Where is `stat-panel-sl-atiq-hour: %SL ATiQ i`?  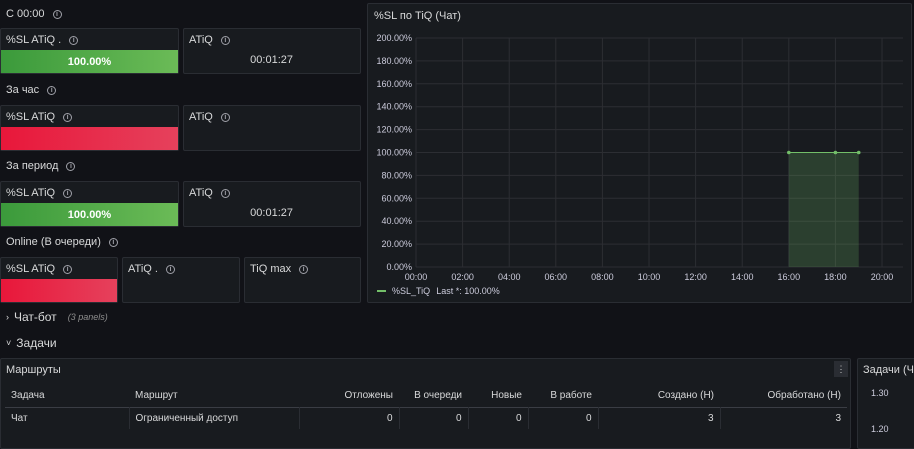 stat-panel-sl-atiq-hour: %SL ATiQ i is located at coordinates (89, 128).